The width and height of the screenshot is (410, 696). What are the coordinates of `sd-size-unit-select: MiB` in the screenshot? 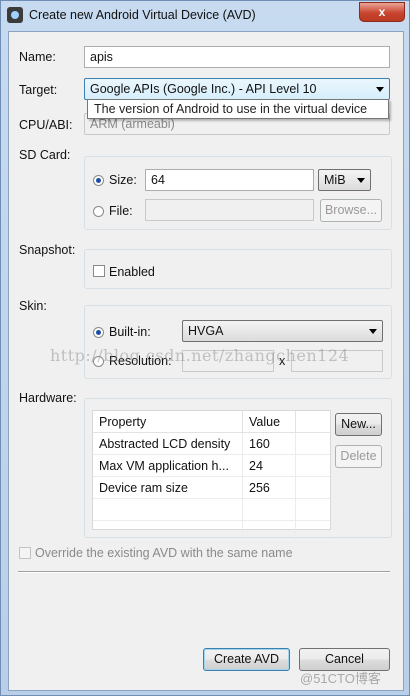 It's located at (344, 180).